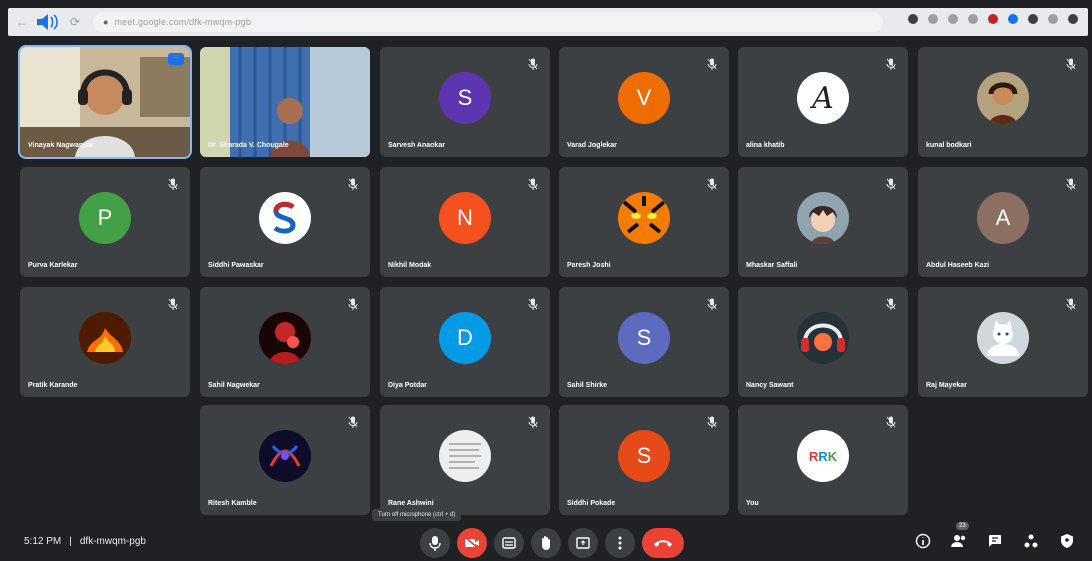 The width and height of the screenshot is (1092, 561). I want to click on participant-tile: S Sarvesh Anaokar, so click(465, 102).